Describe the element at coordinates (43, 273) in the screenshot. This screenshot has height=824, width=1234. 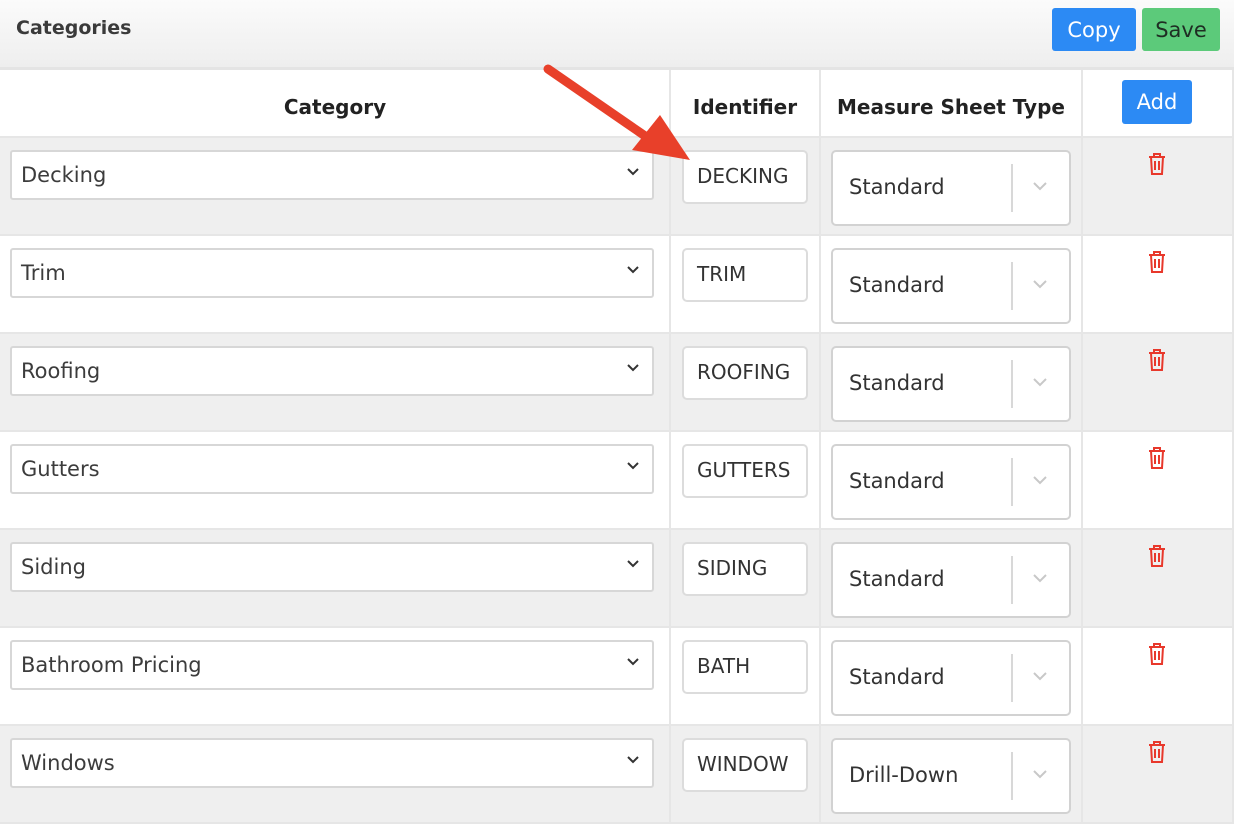
I see `category-select-value: Trim` at that location.